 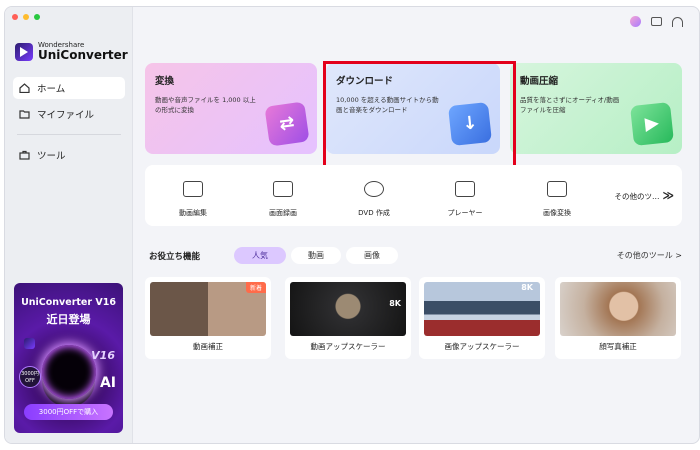 I want to click on tool-screen-record: 画面録画, so click(x=283, y=195).